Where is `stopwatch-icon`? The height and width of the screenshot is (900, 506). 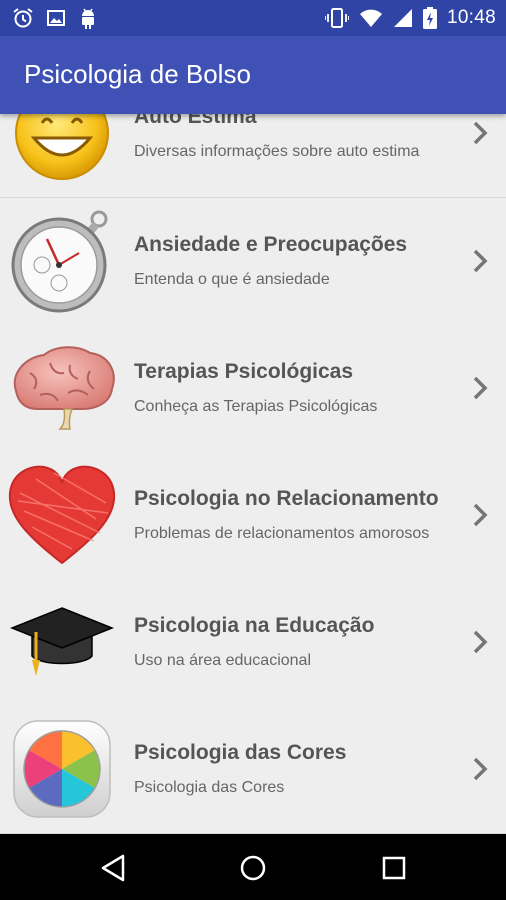
stopwatch-icon is located at coordinates (62, 261).